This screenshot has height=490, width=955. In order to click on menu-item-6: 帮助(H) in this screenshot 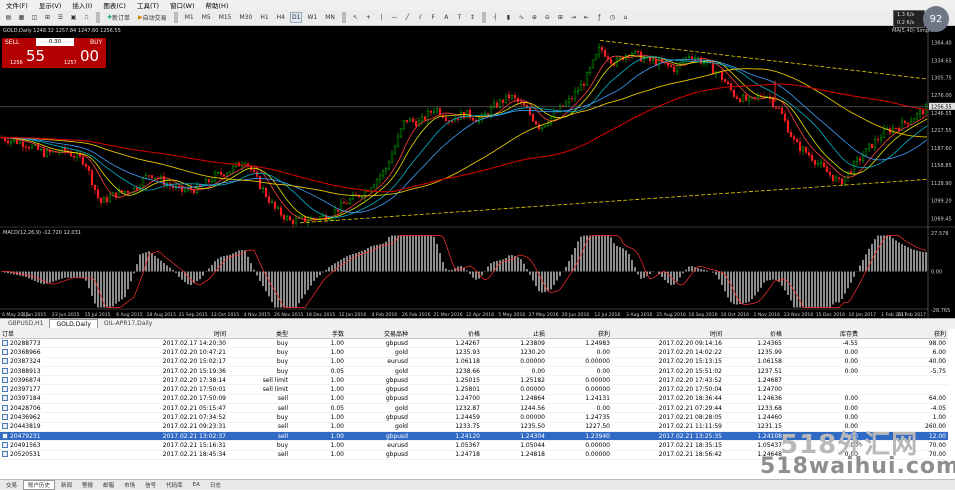, I will do `click(217, 5)`.